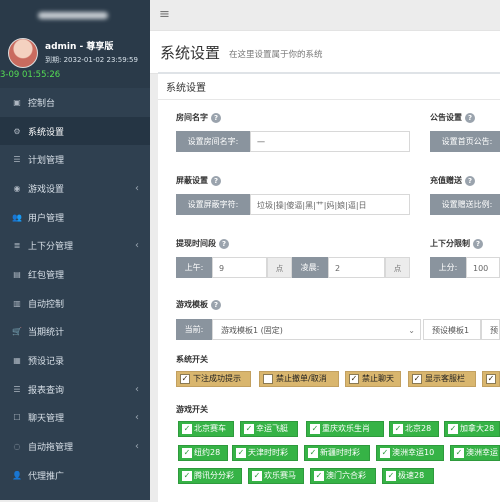  I want to click on game-toggle-tencent-ffc: ✓ 腾讯分分彩, so click(210, 476).